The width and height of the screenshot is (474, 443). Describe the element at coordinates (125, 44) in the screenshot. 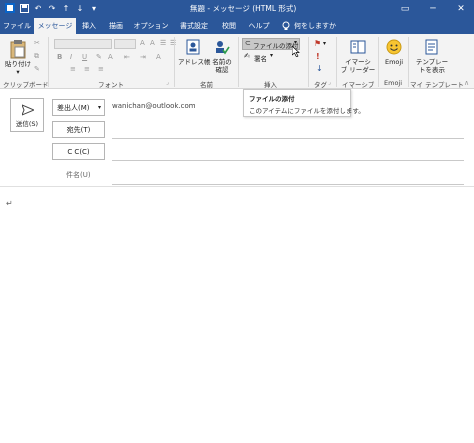

I see `font-size-dropdown` at that location.